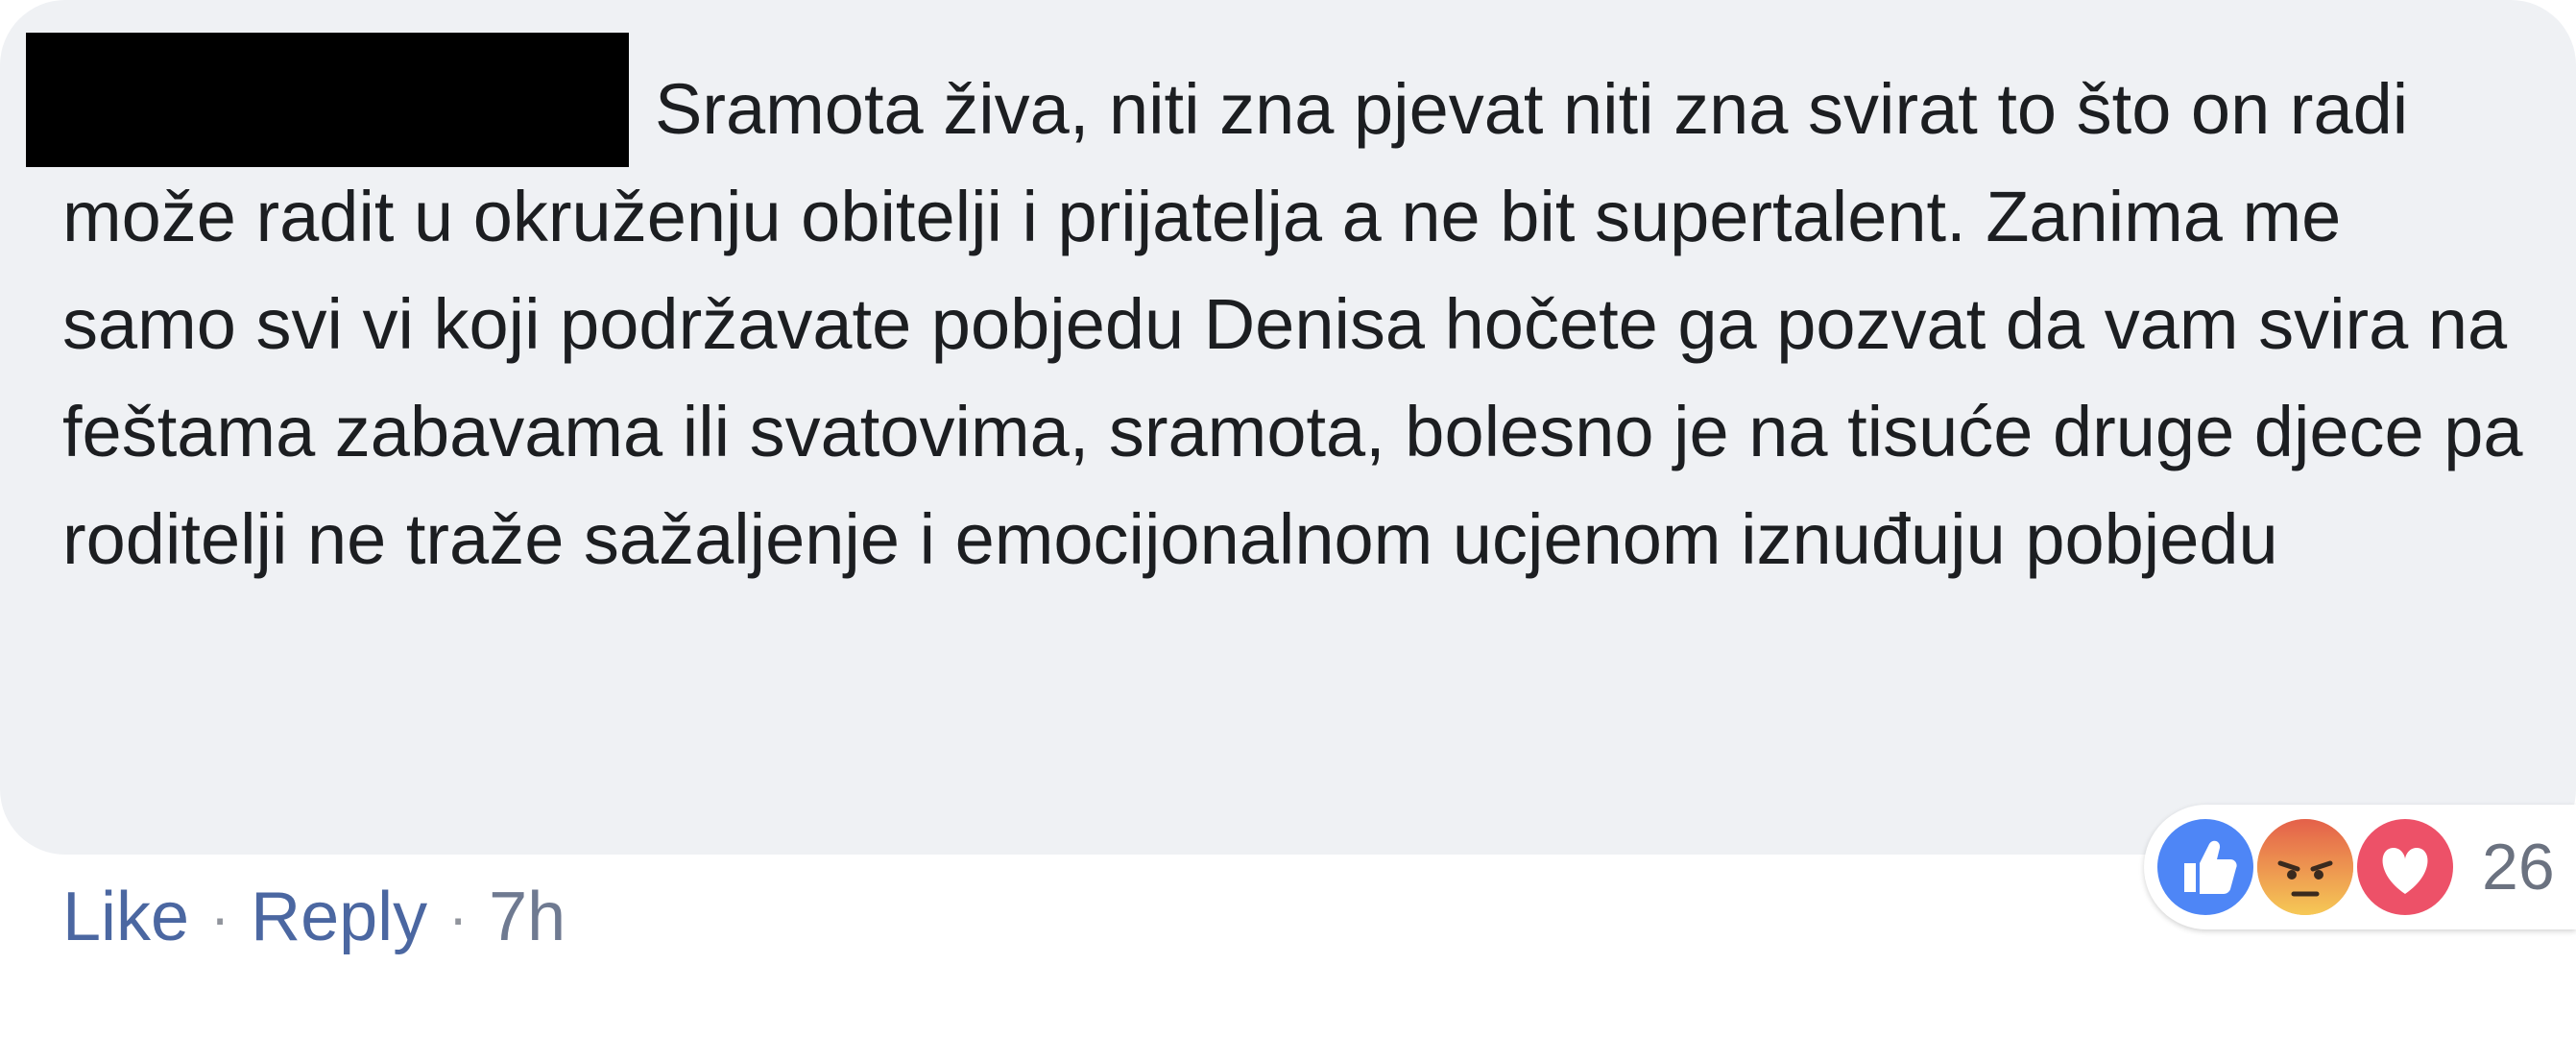  What do you see at coordinates (339, 917) in the screenshot?
I see `reply-button: Reply` at bounding box center [339, 917].